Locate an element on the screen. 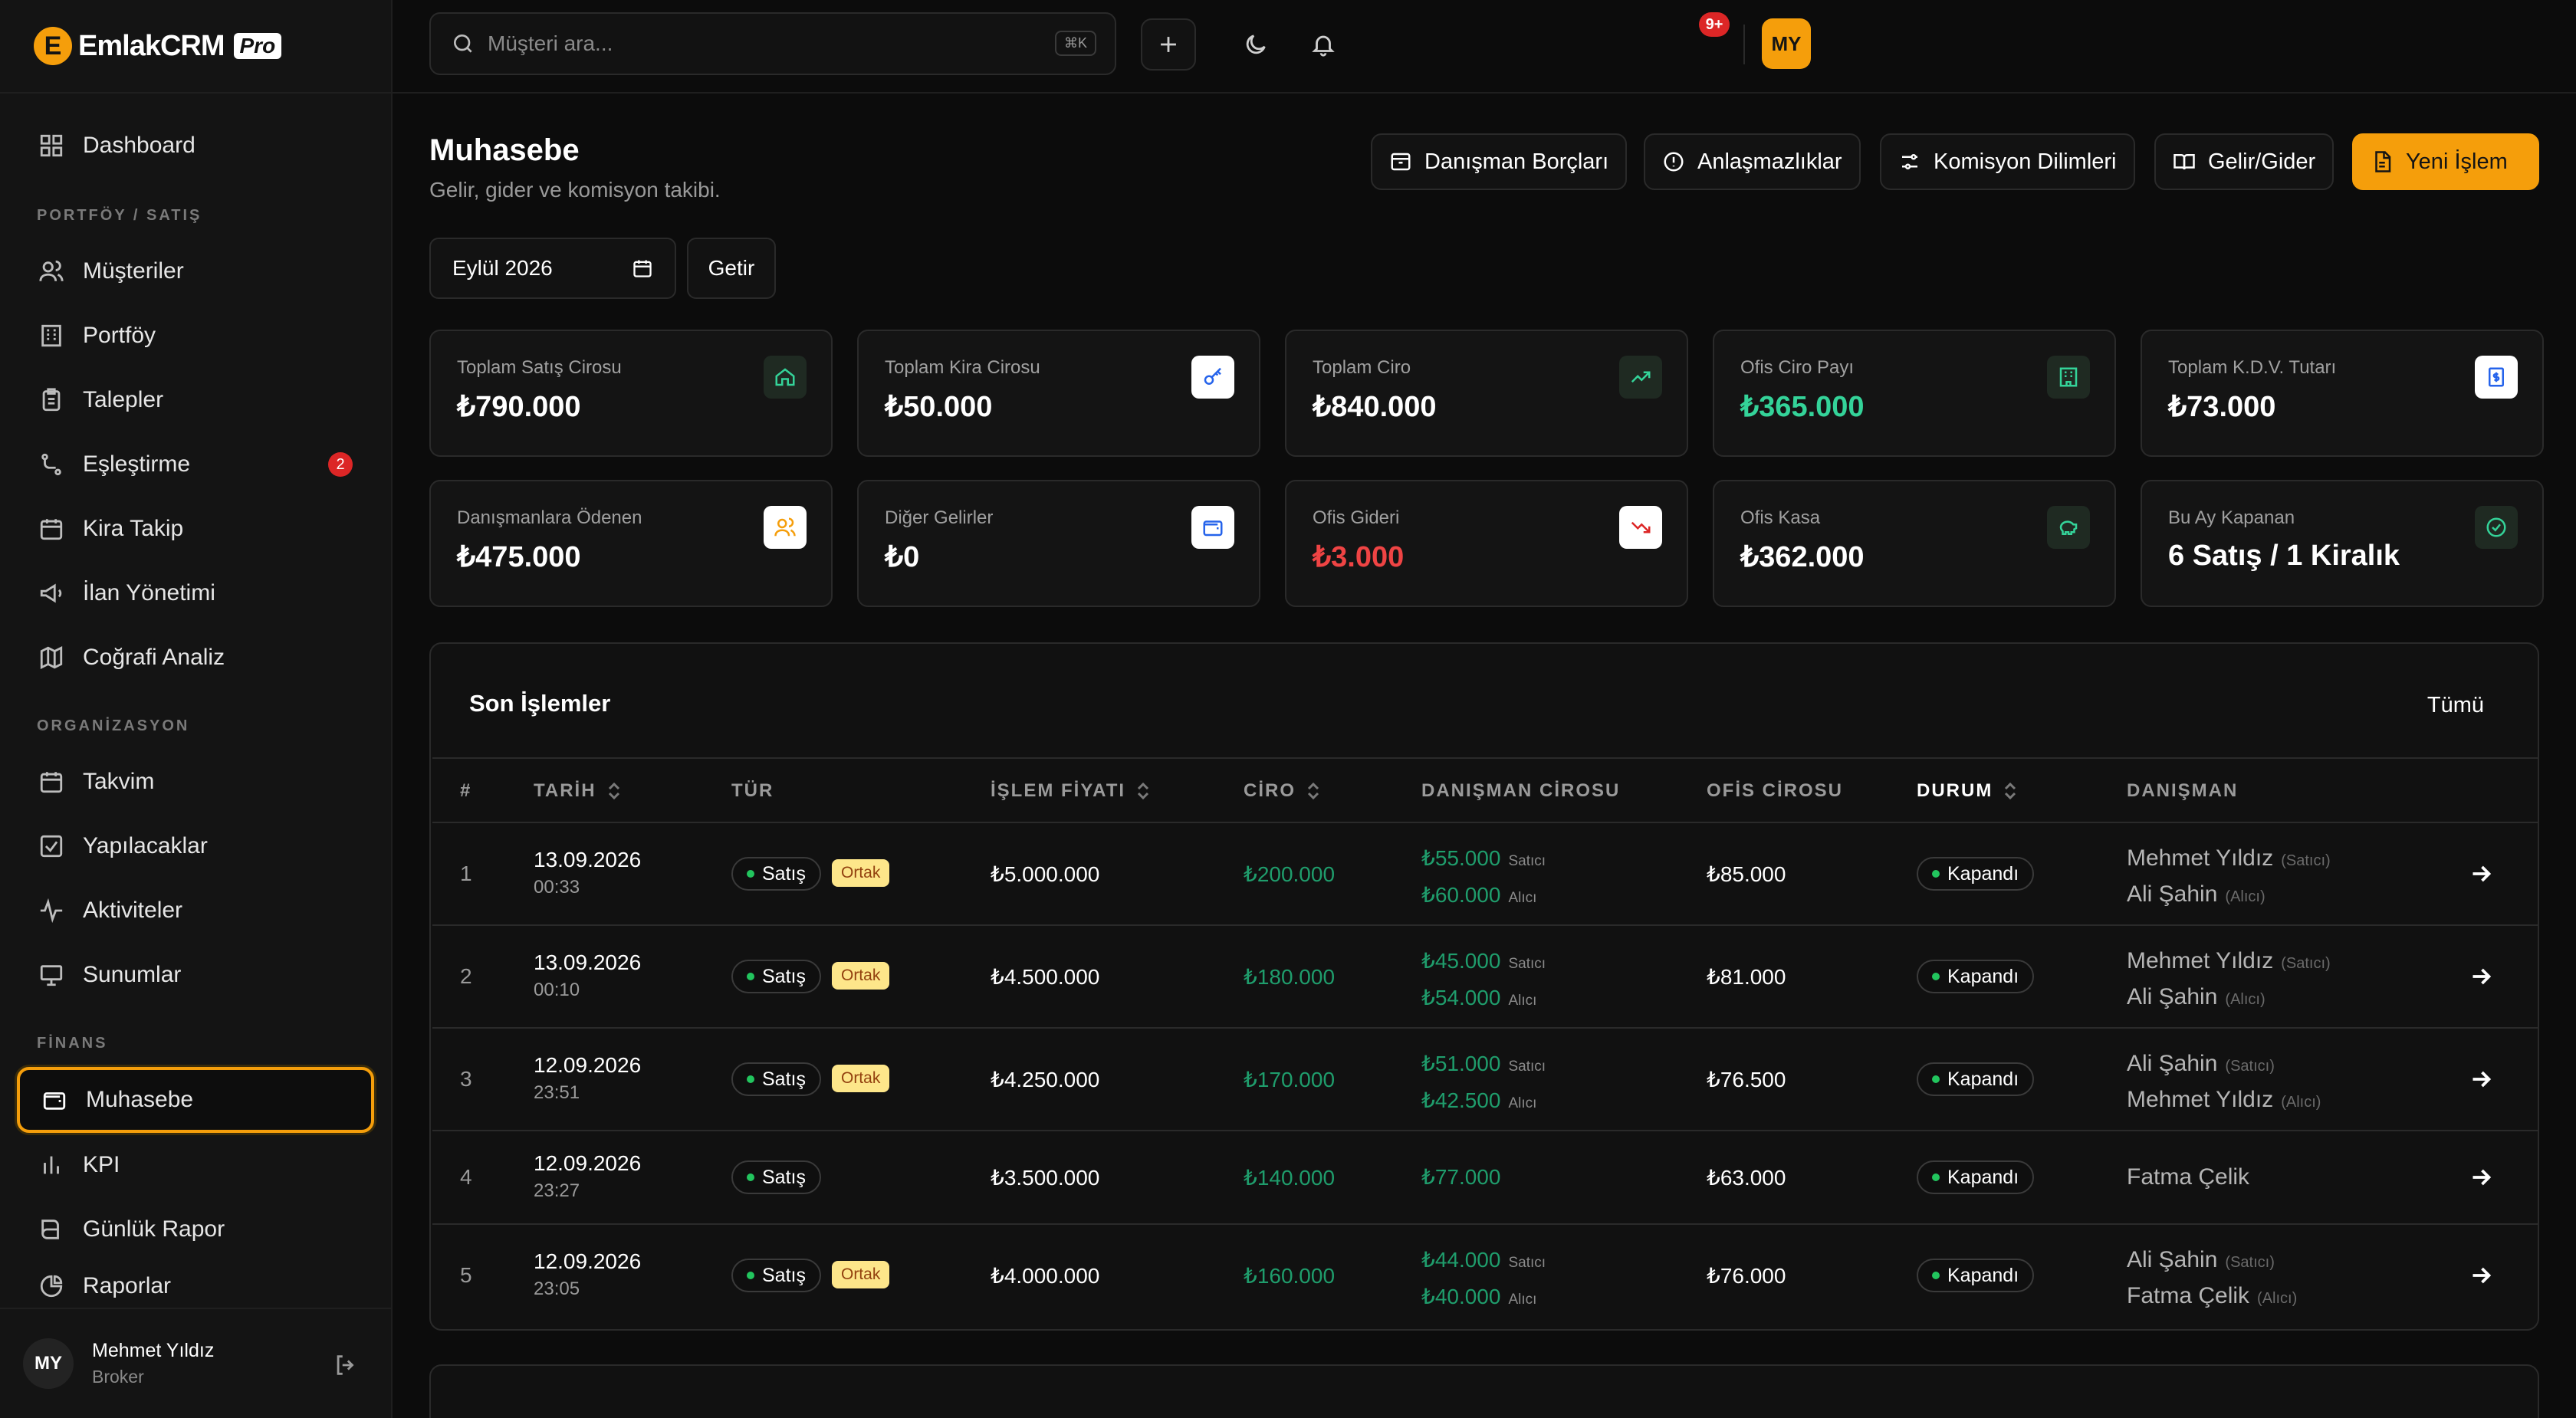 This screenshot has width=2576, height=1418. sidebar-item-listings: İlan Yönetimi is located at coordinates (195, 593).